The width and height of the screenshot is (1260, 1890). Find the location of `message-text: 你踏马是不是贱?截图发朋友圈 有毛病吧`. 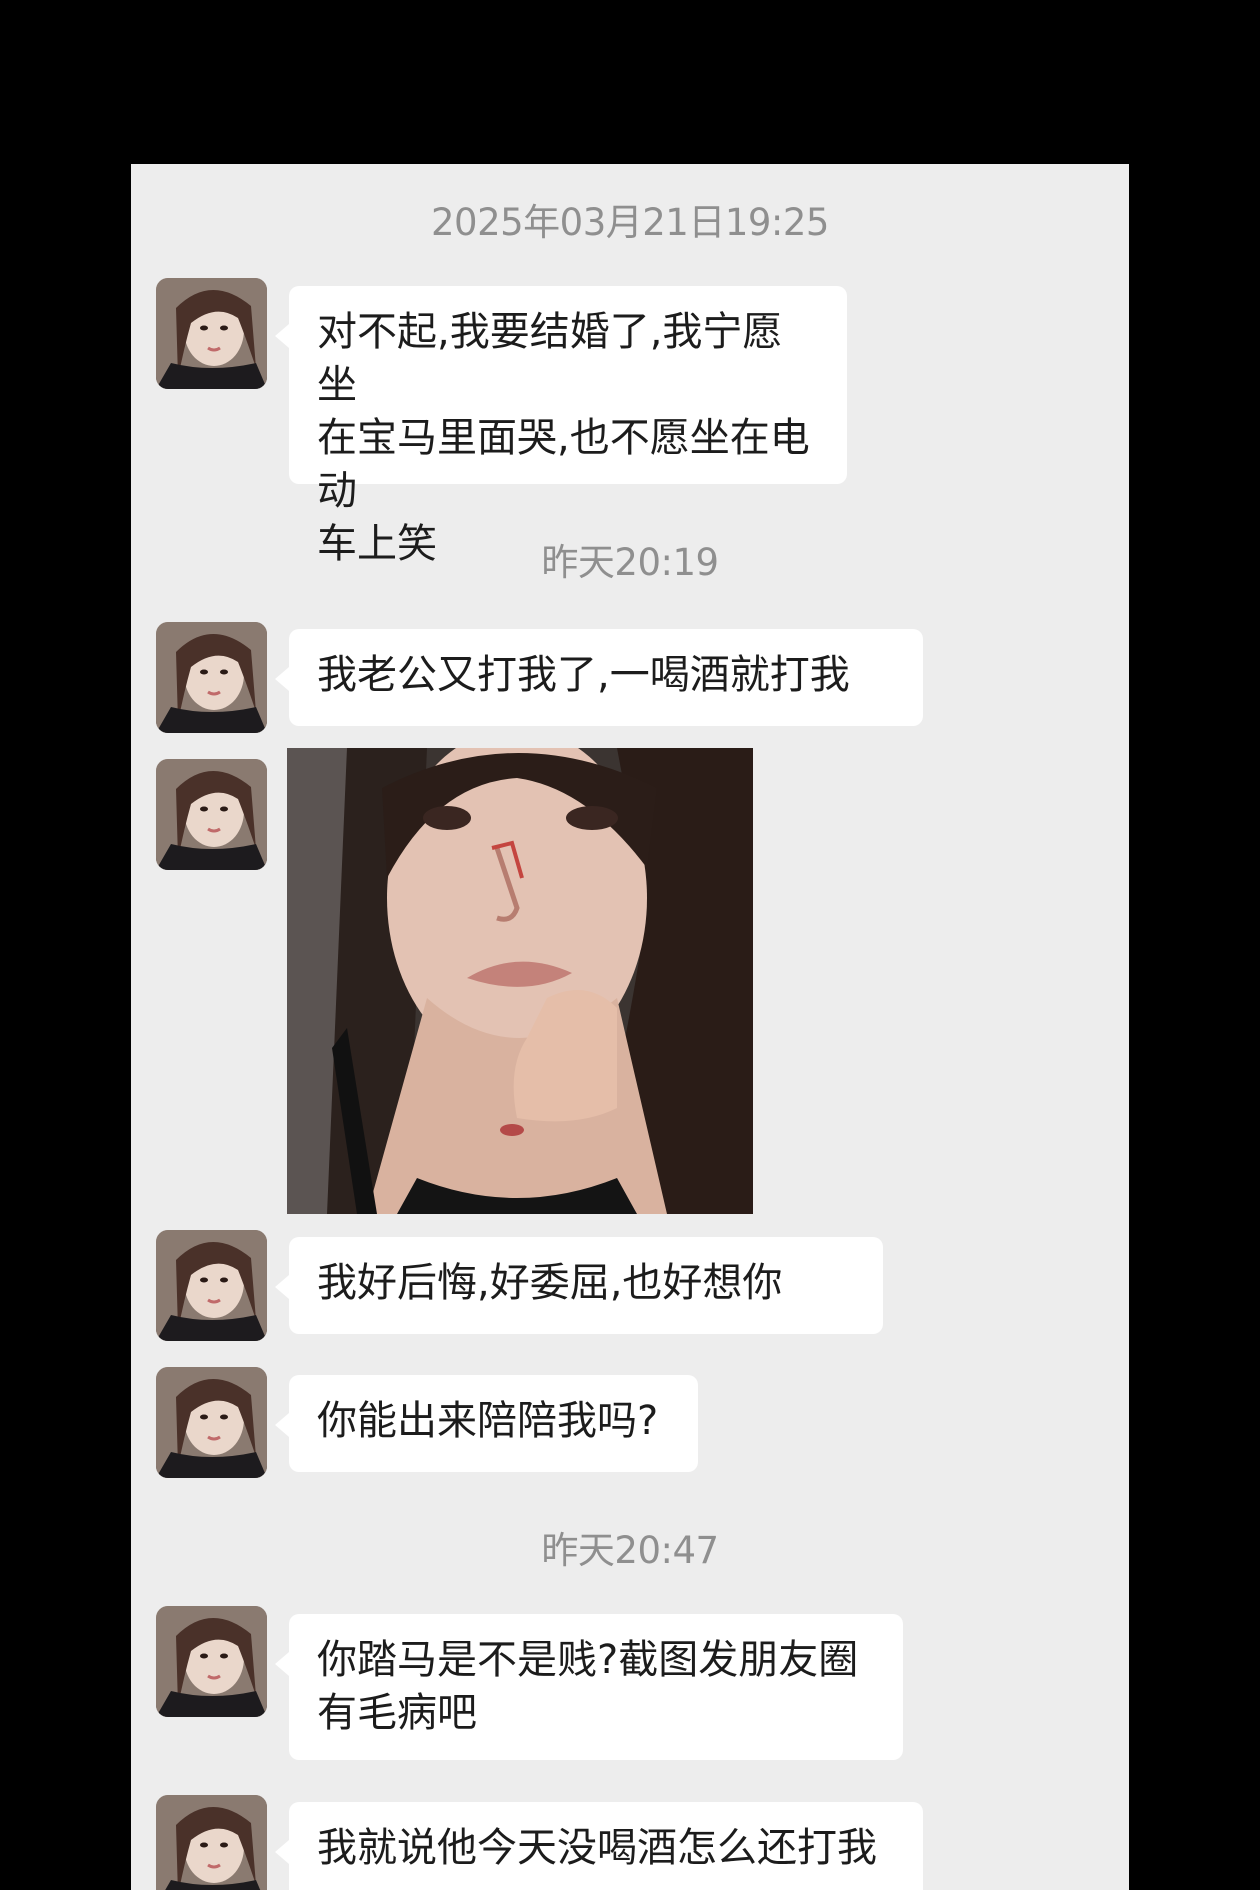

message-text: 你踏马是不是贱?截图发朋友圈 有毛病吧 is located at coordinates (588, 1686).